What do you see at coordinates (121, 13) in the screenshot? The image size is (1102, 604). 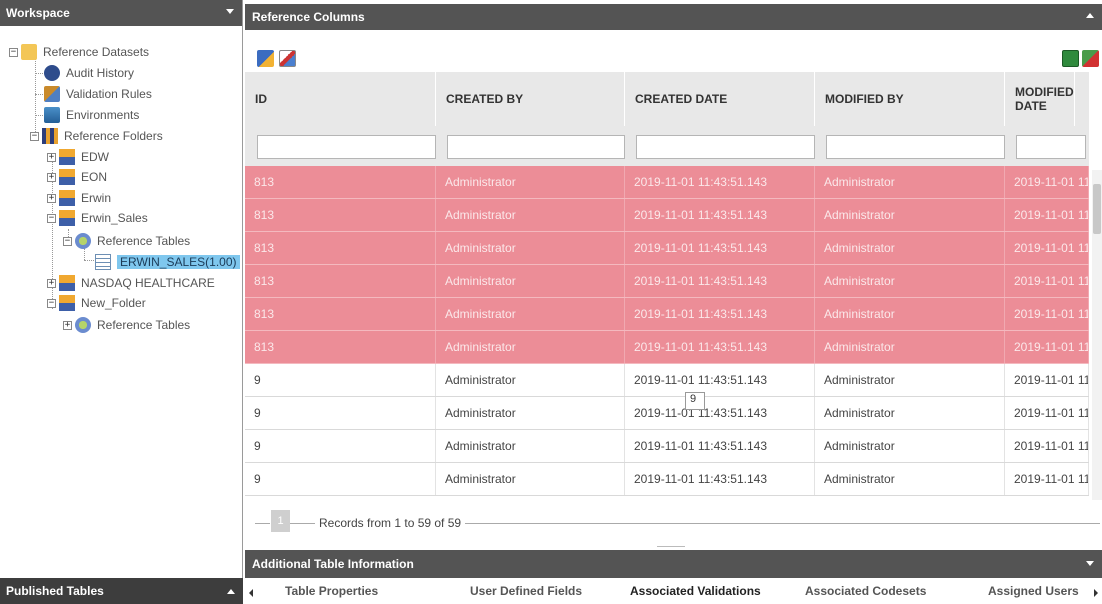 I see `workspace-header: Workspace` at bounding box center [121, 13].